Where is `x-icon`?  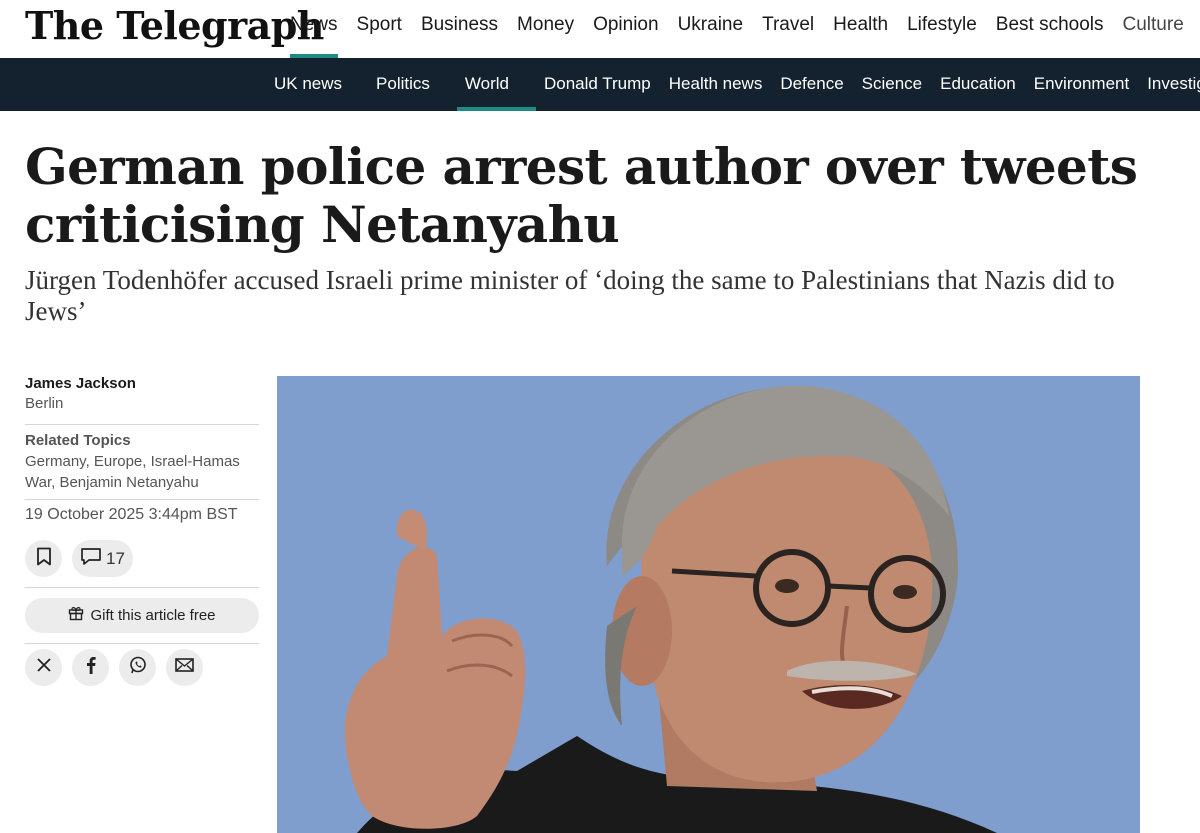
x-icon is located at coordinates (44, 667).